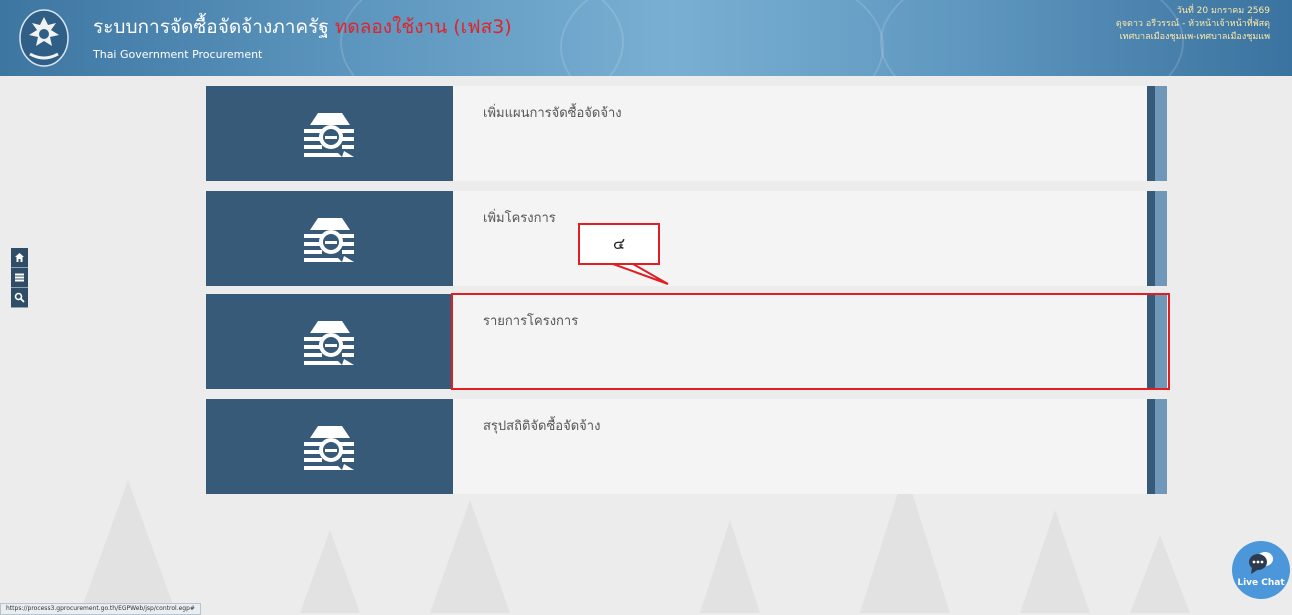  I want to click on menu-card-add-plan: เพิ่มแผนการจัดซื้อจัดจ้าง, so click(686, 133).